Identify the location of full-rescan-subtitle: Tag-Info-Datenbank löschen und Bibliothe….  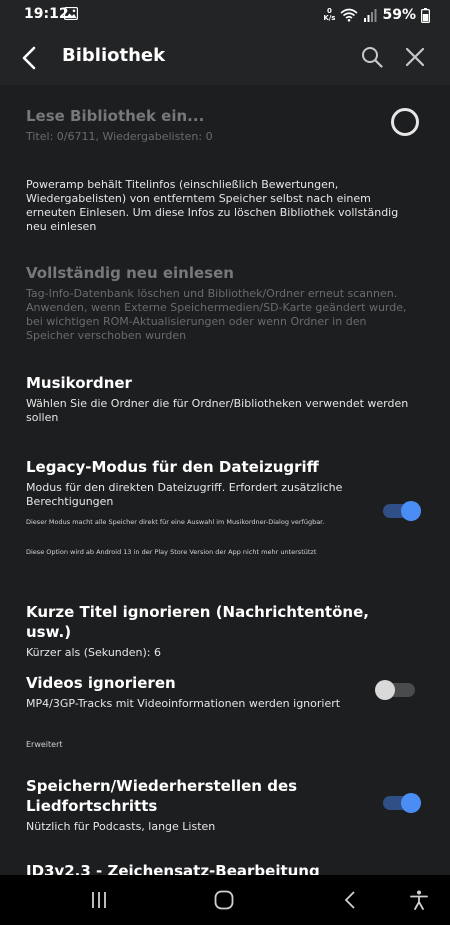
(216, 314).